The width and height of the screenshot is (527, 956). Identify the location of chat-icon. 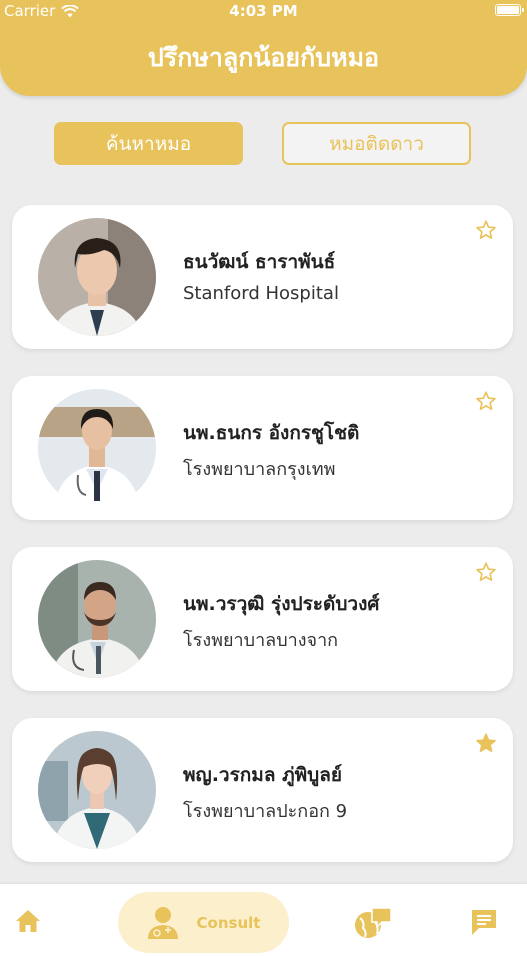
(484, 922).